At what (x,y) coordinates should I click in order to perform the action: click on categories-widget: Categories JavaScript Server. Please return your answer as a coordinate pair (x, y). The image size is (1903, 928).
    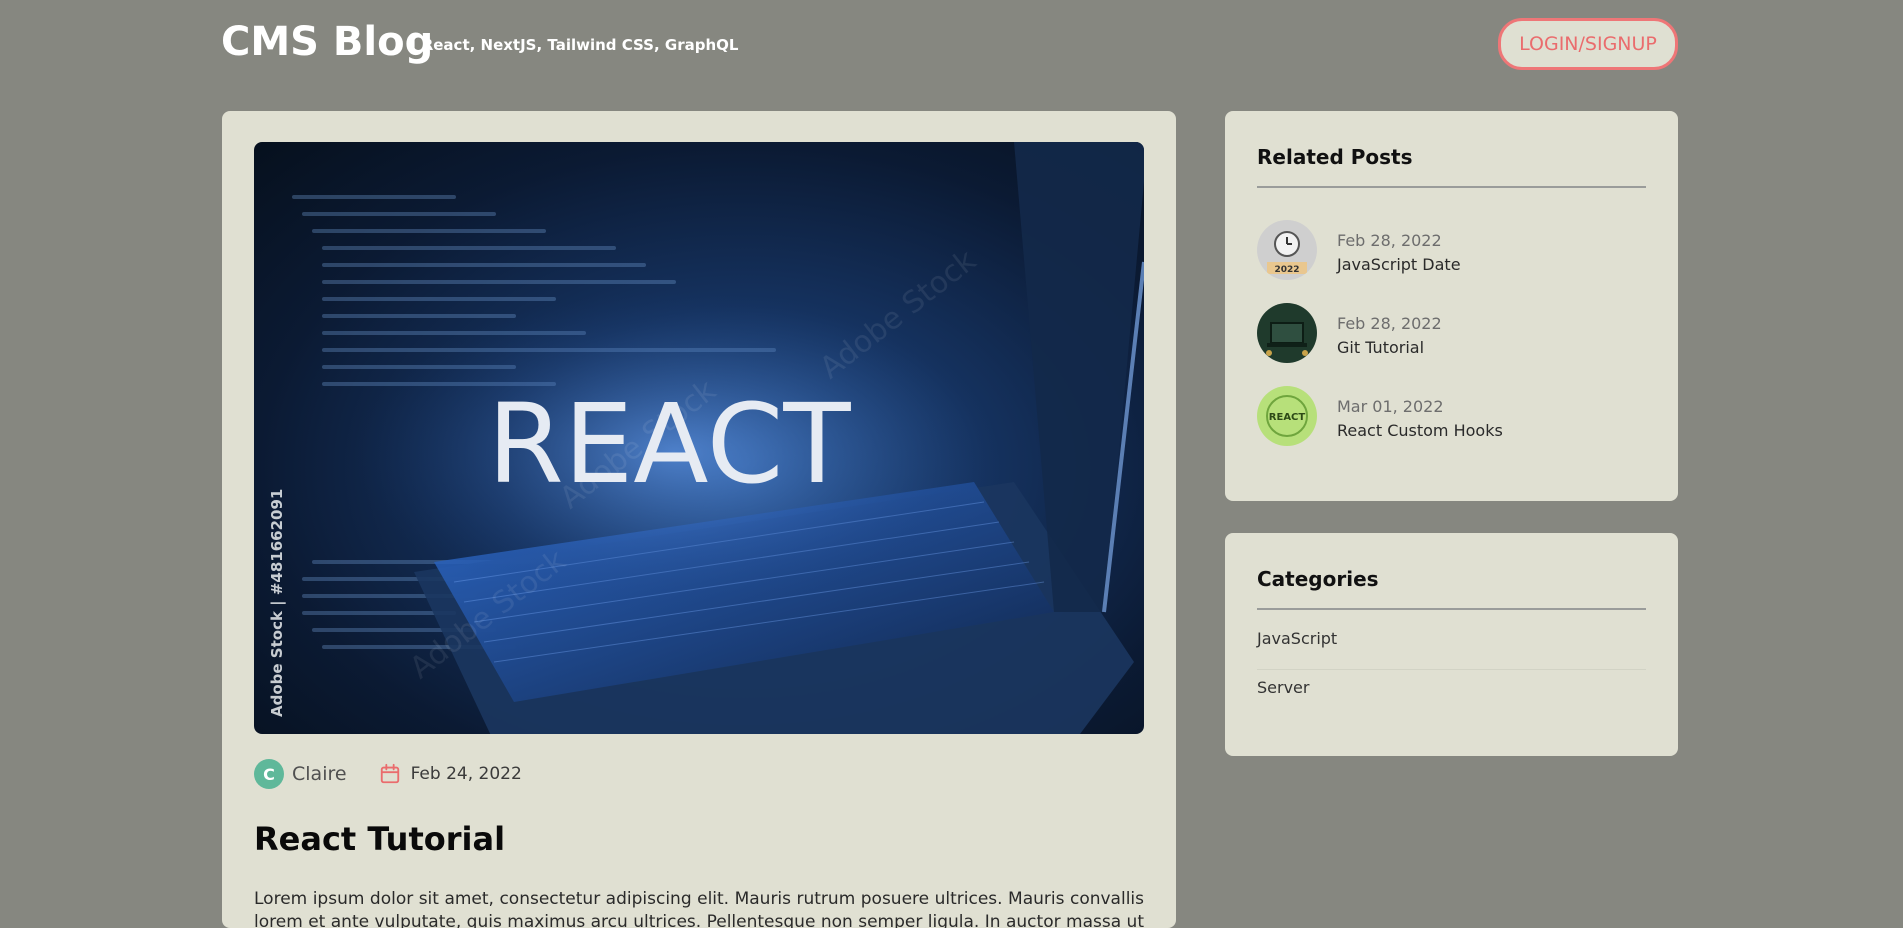
    Looking at the image, I should click on (1451, 644).